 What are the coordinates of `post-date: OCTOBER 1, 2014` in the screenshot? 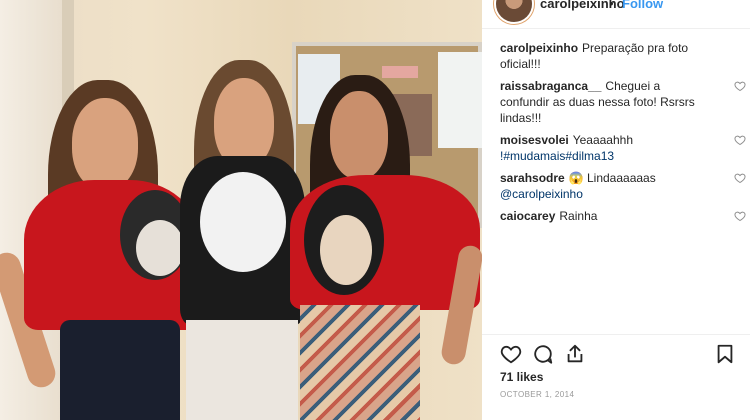 It's located at (537, 394).